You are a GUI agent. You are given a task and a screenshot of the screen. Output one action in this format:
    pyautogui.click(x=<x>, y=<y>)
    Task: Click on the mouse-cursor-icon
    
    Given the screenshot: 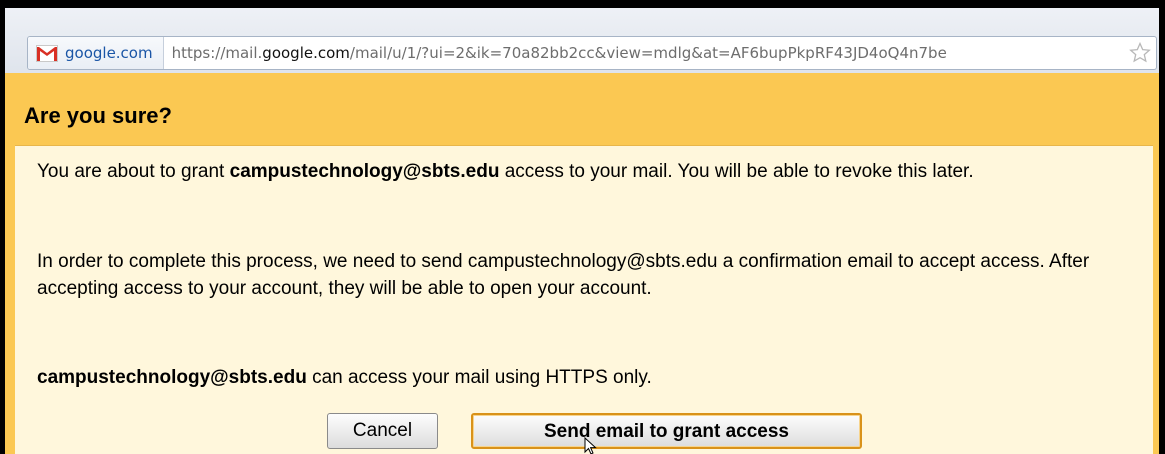 What is the action you would take?
    pyautogui.click(x=590, y=445)
    